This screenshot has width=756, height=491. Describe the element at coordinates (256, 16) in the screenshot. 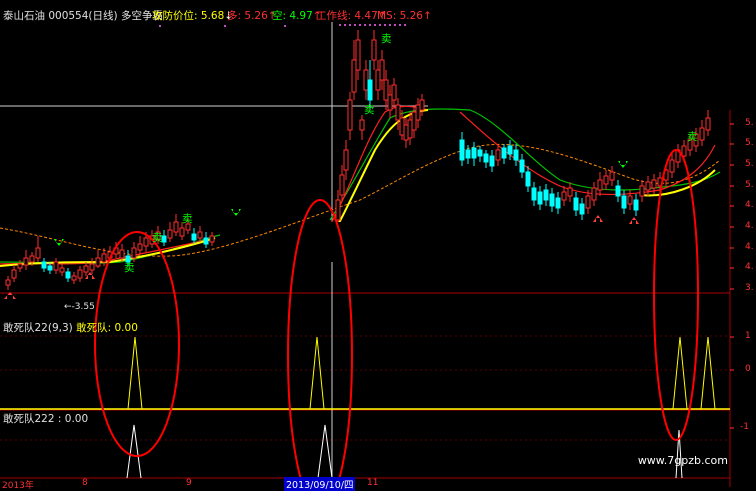

I see `duo-value: 5.26` at that location.